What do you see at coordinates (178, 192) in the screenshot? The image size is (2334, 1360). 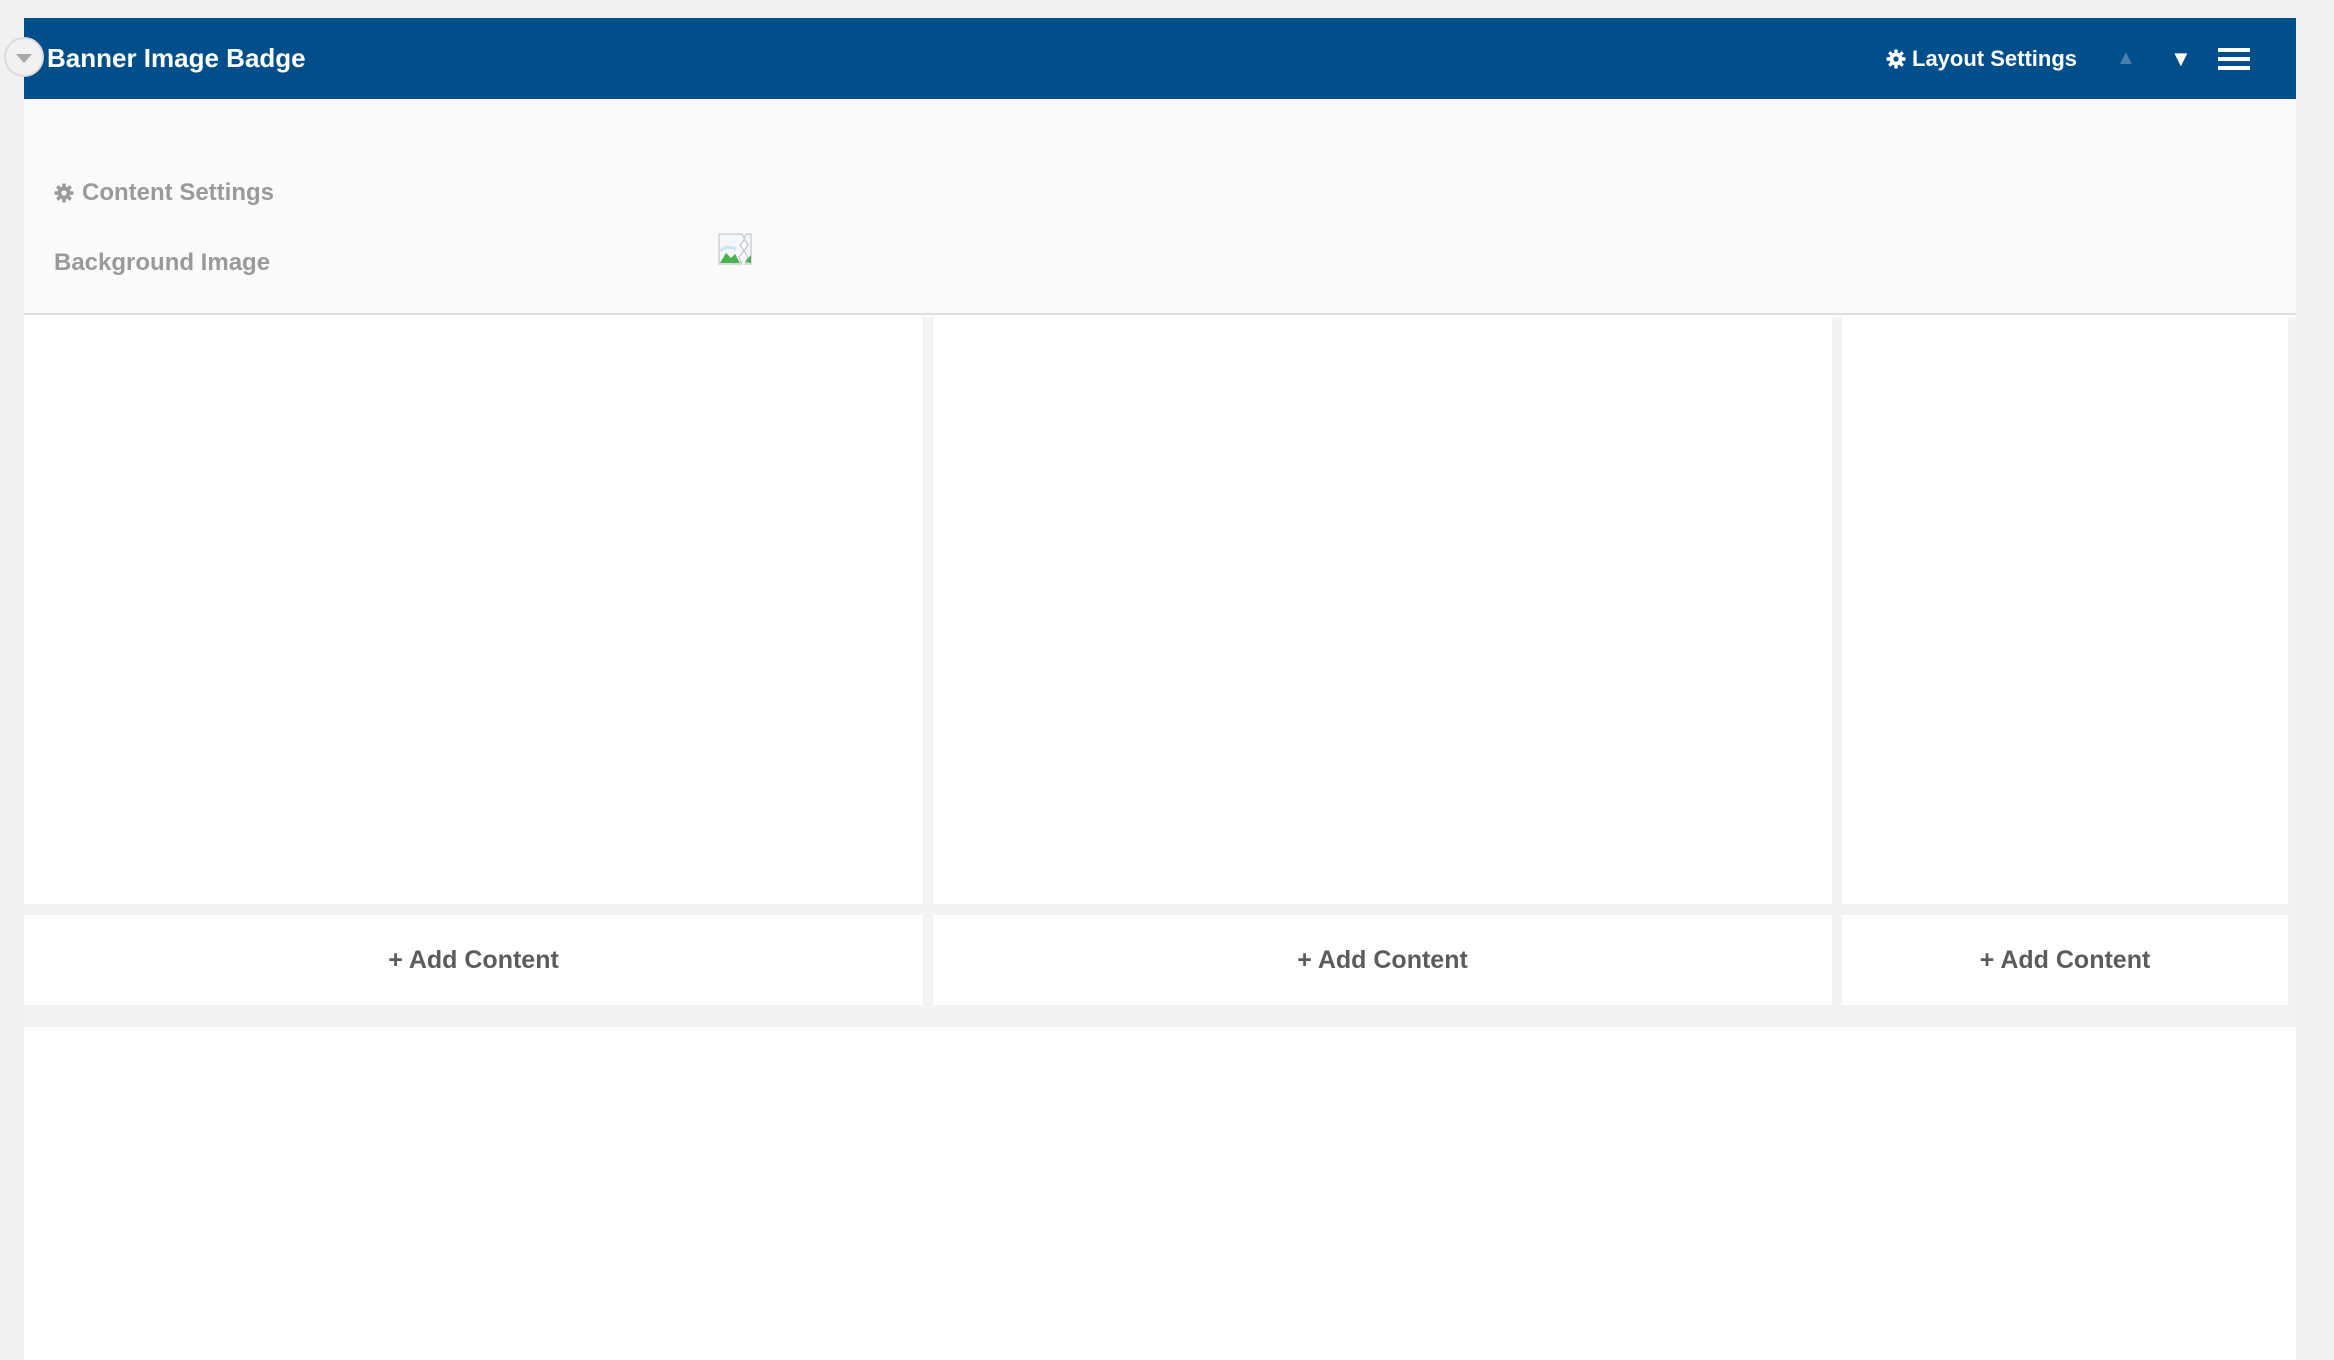 I see `content-settings-label: Content Settings` at bounding box center [178, 192].